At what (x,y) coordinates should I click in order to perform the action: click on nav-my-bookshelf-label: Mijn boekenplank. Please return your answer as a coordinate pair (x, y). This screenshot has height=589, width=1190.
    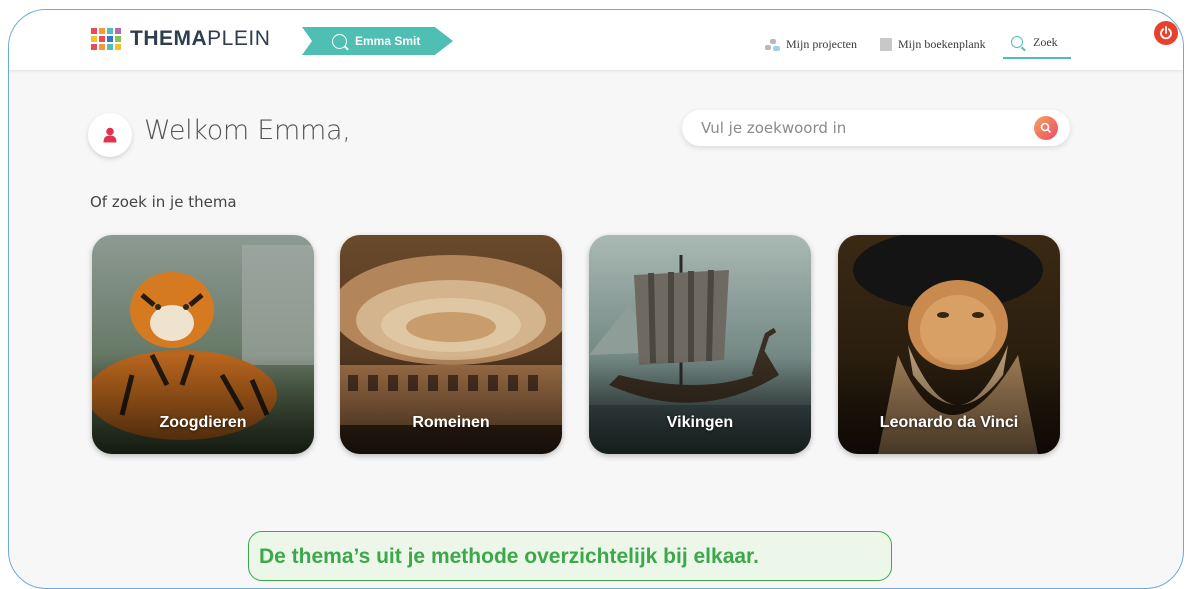
    Looking at the image, I should click on (942, 44).